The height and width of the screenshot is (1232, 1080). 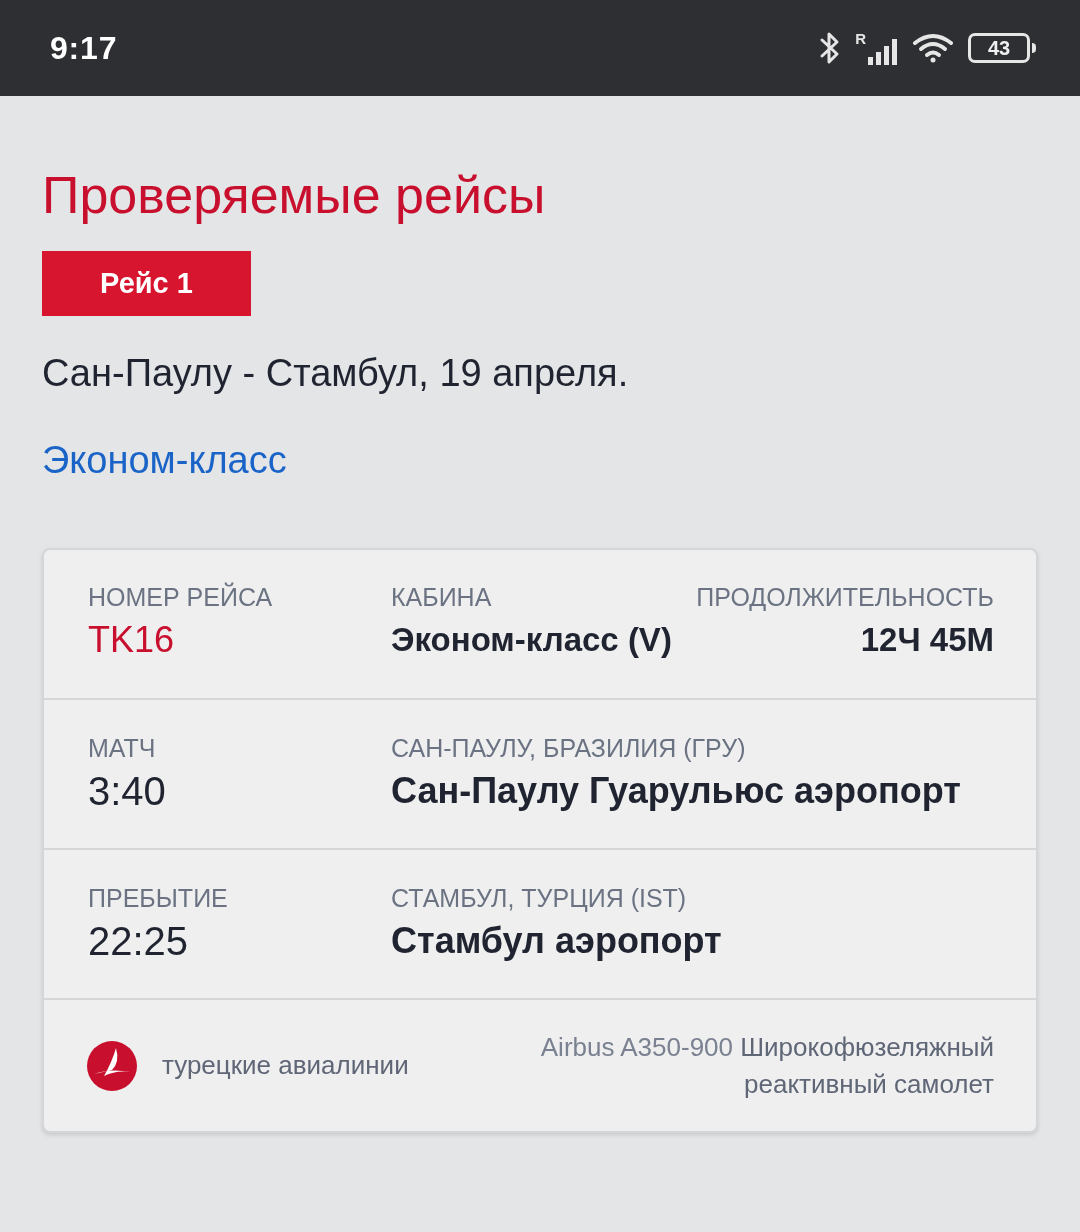 What do you see at coordinates (766, 1065) in the screenshot?
I see `aircraft-description: Airbus A350-900 Широкофюзеляжный реактивный самолет` at bounding box center [766, 1065].